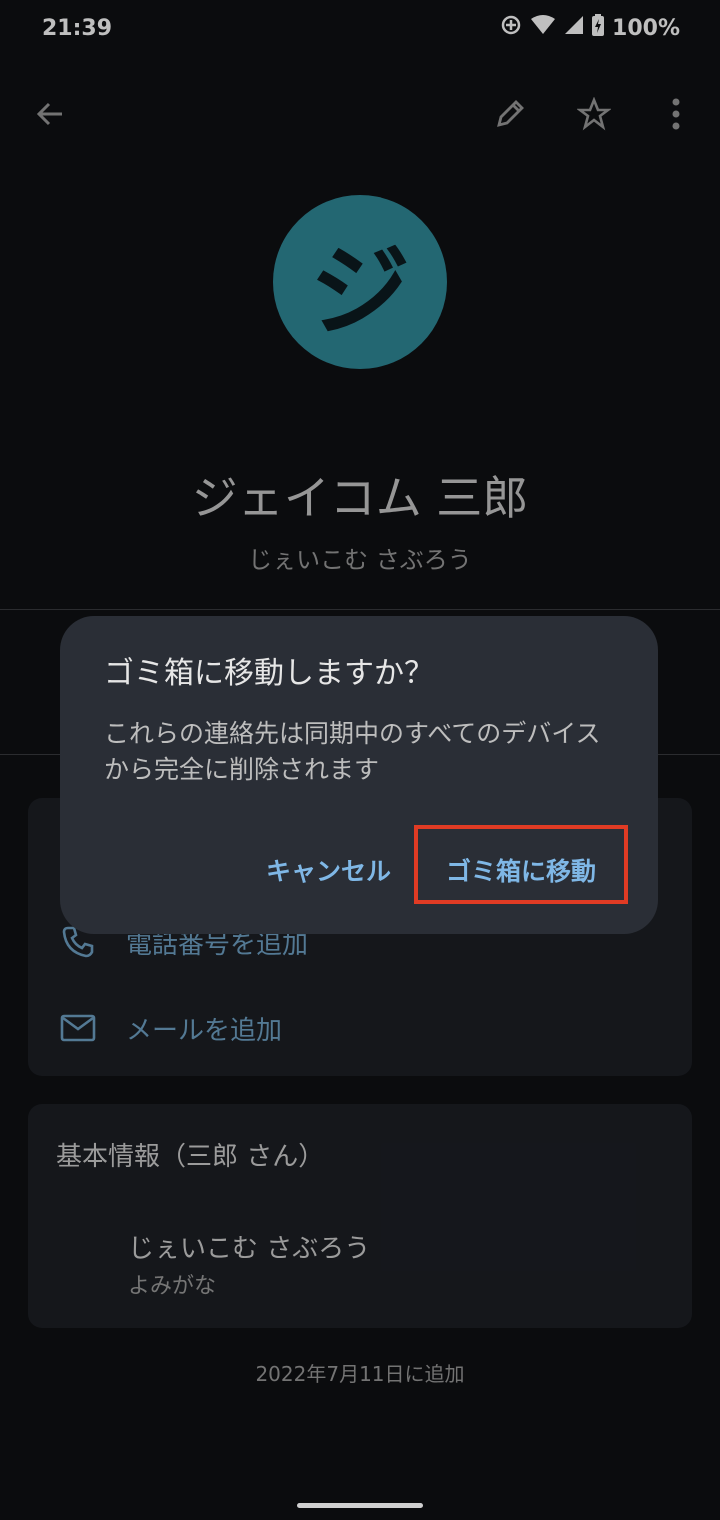 The width and height of the screenshot is (720, 1520). Describe the element at coordinates (269, 673) in the screenshot. I see `dialog-title: ゴミ箱に移動しますか？` at that location.